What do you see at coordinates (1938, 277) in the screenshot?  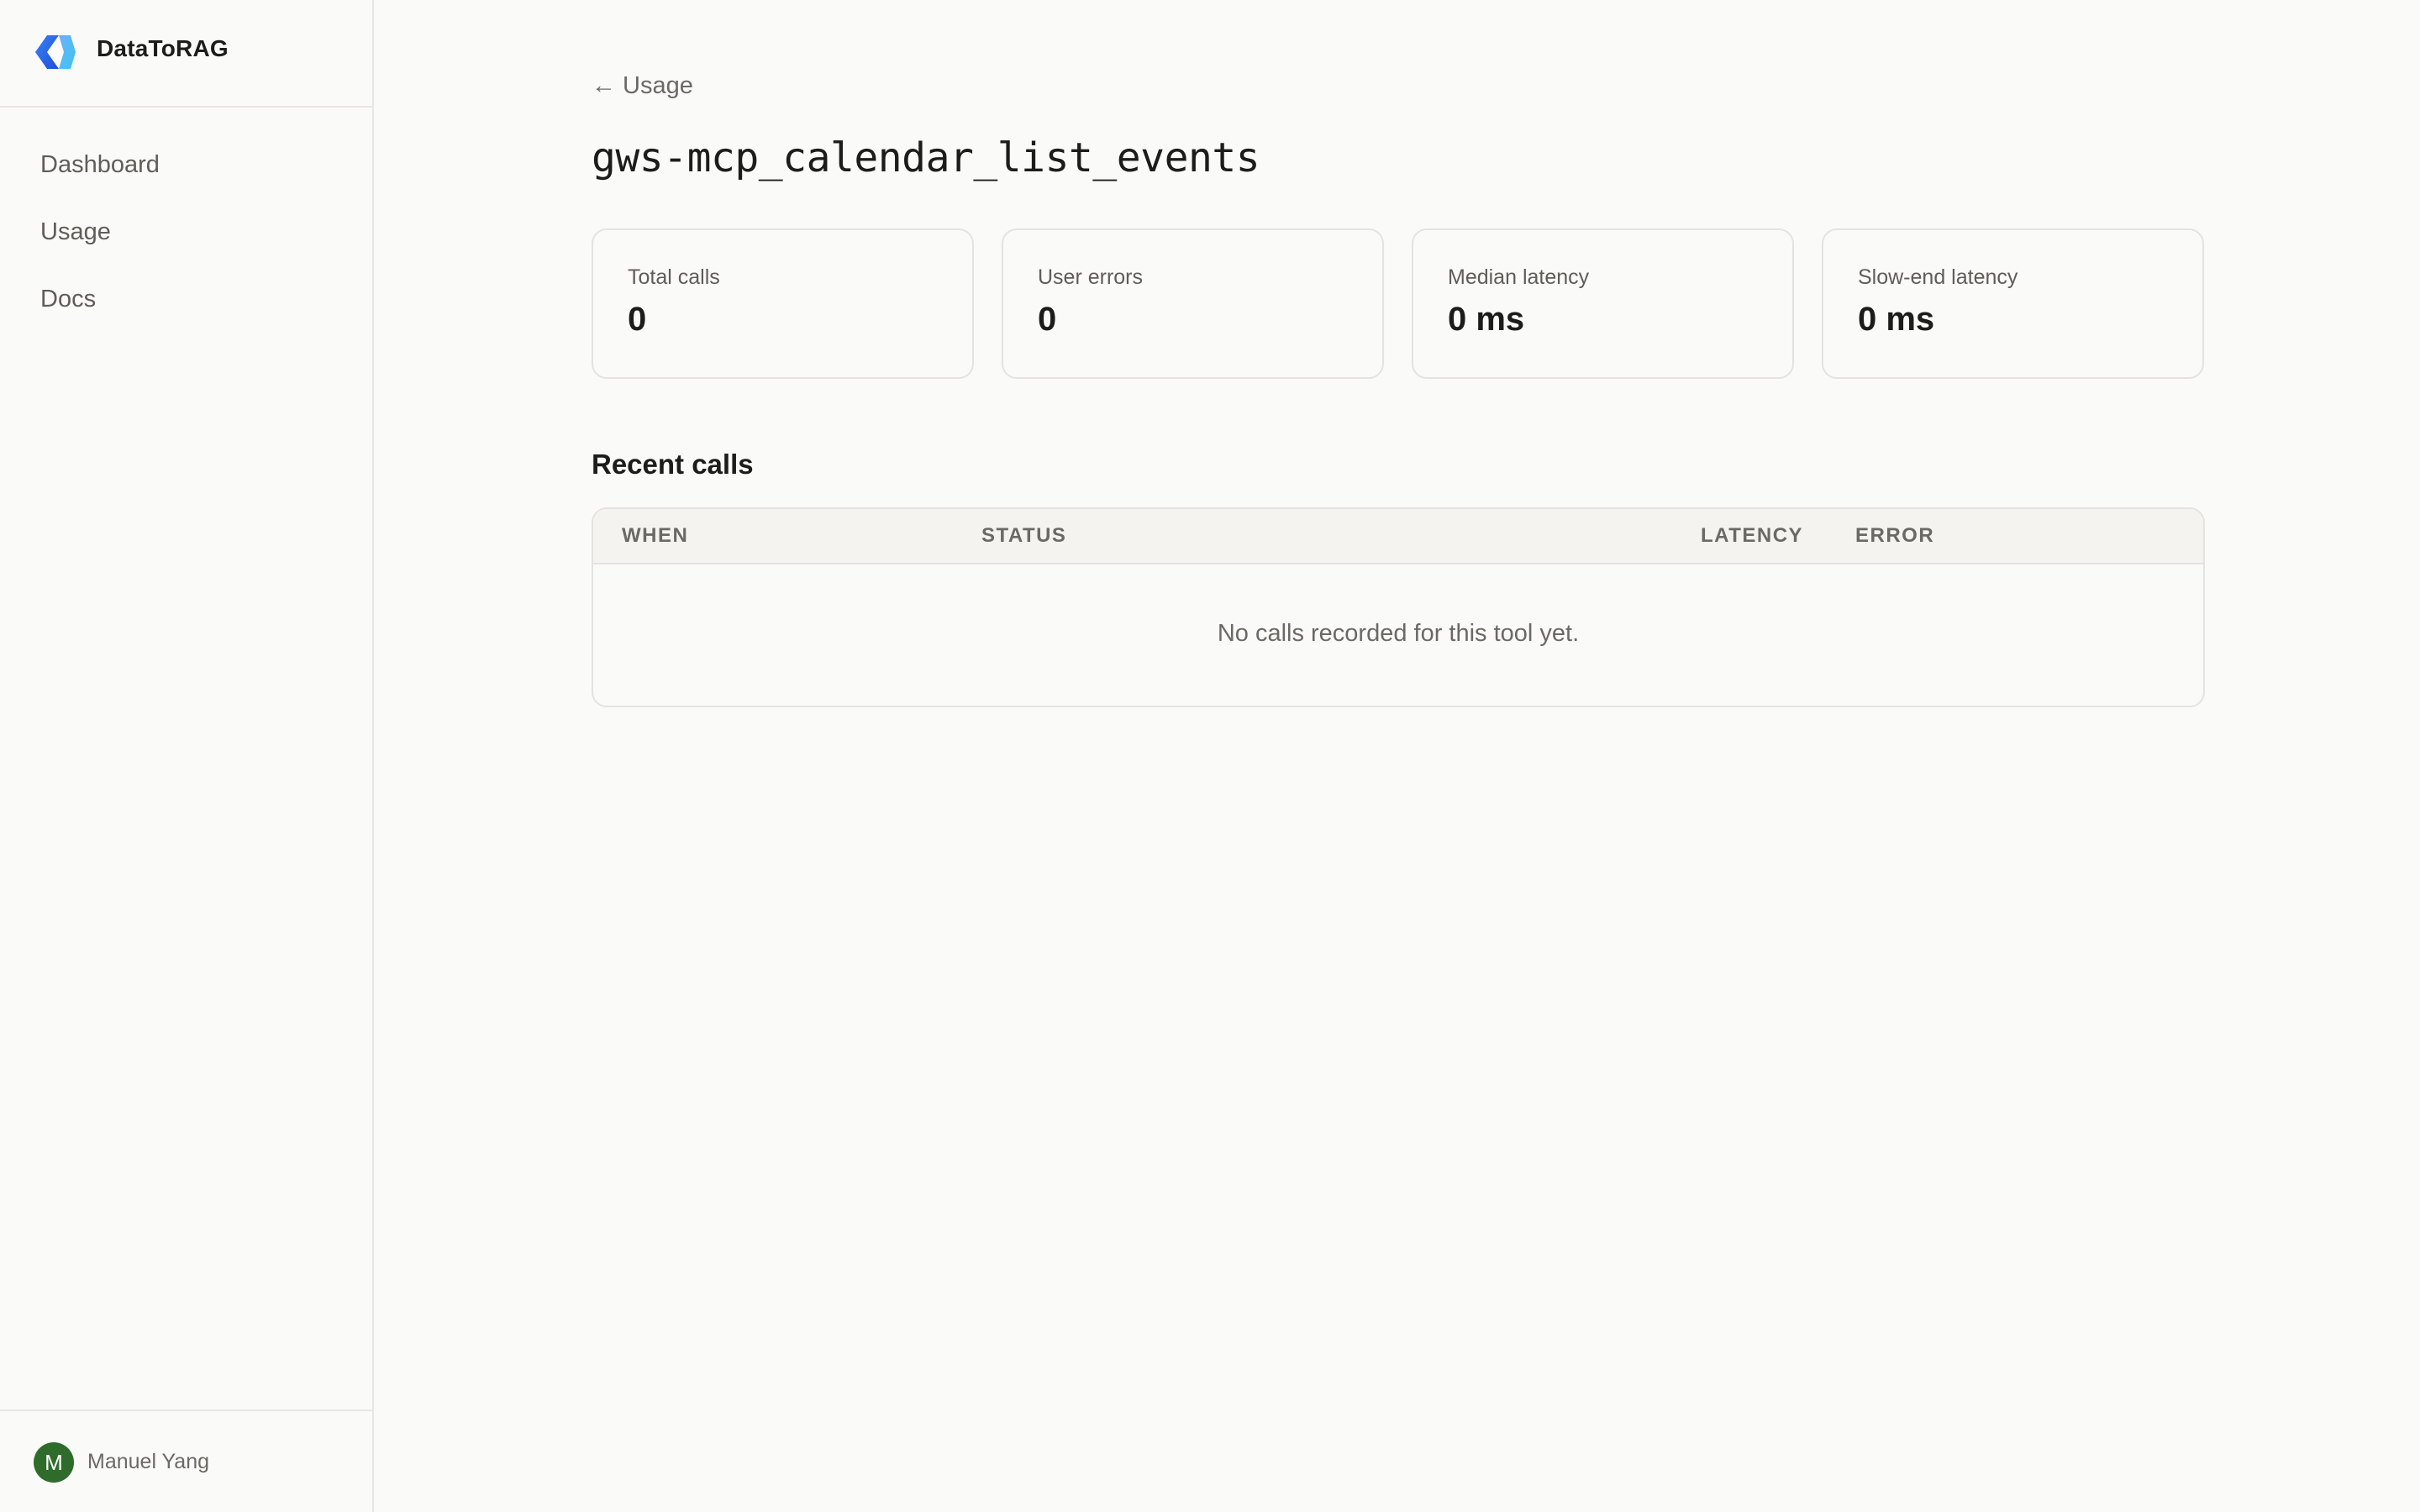 I see `stat-label: Slow-end latency` at bounding box center [1938, 277].